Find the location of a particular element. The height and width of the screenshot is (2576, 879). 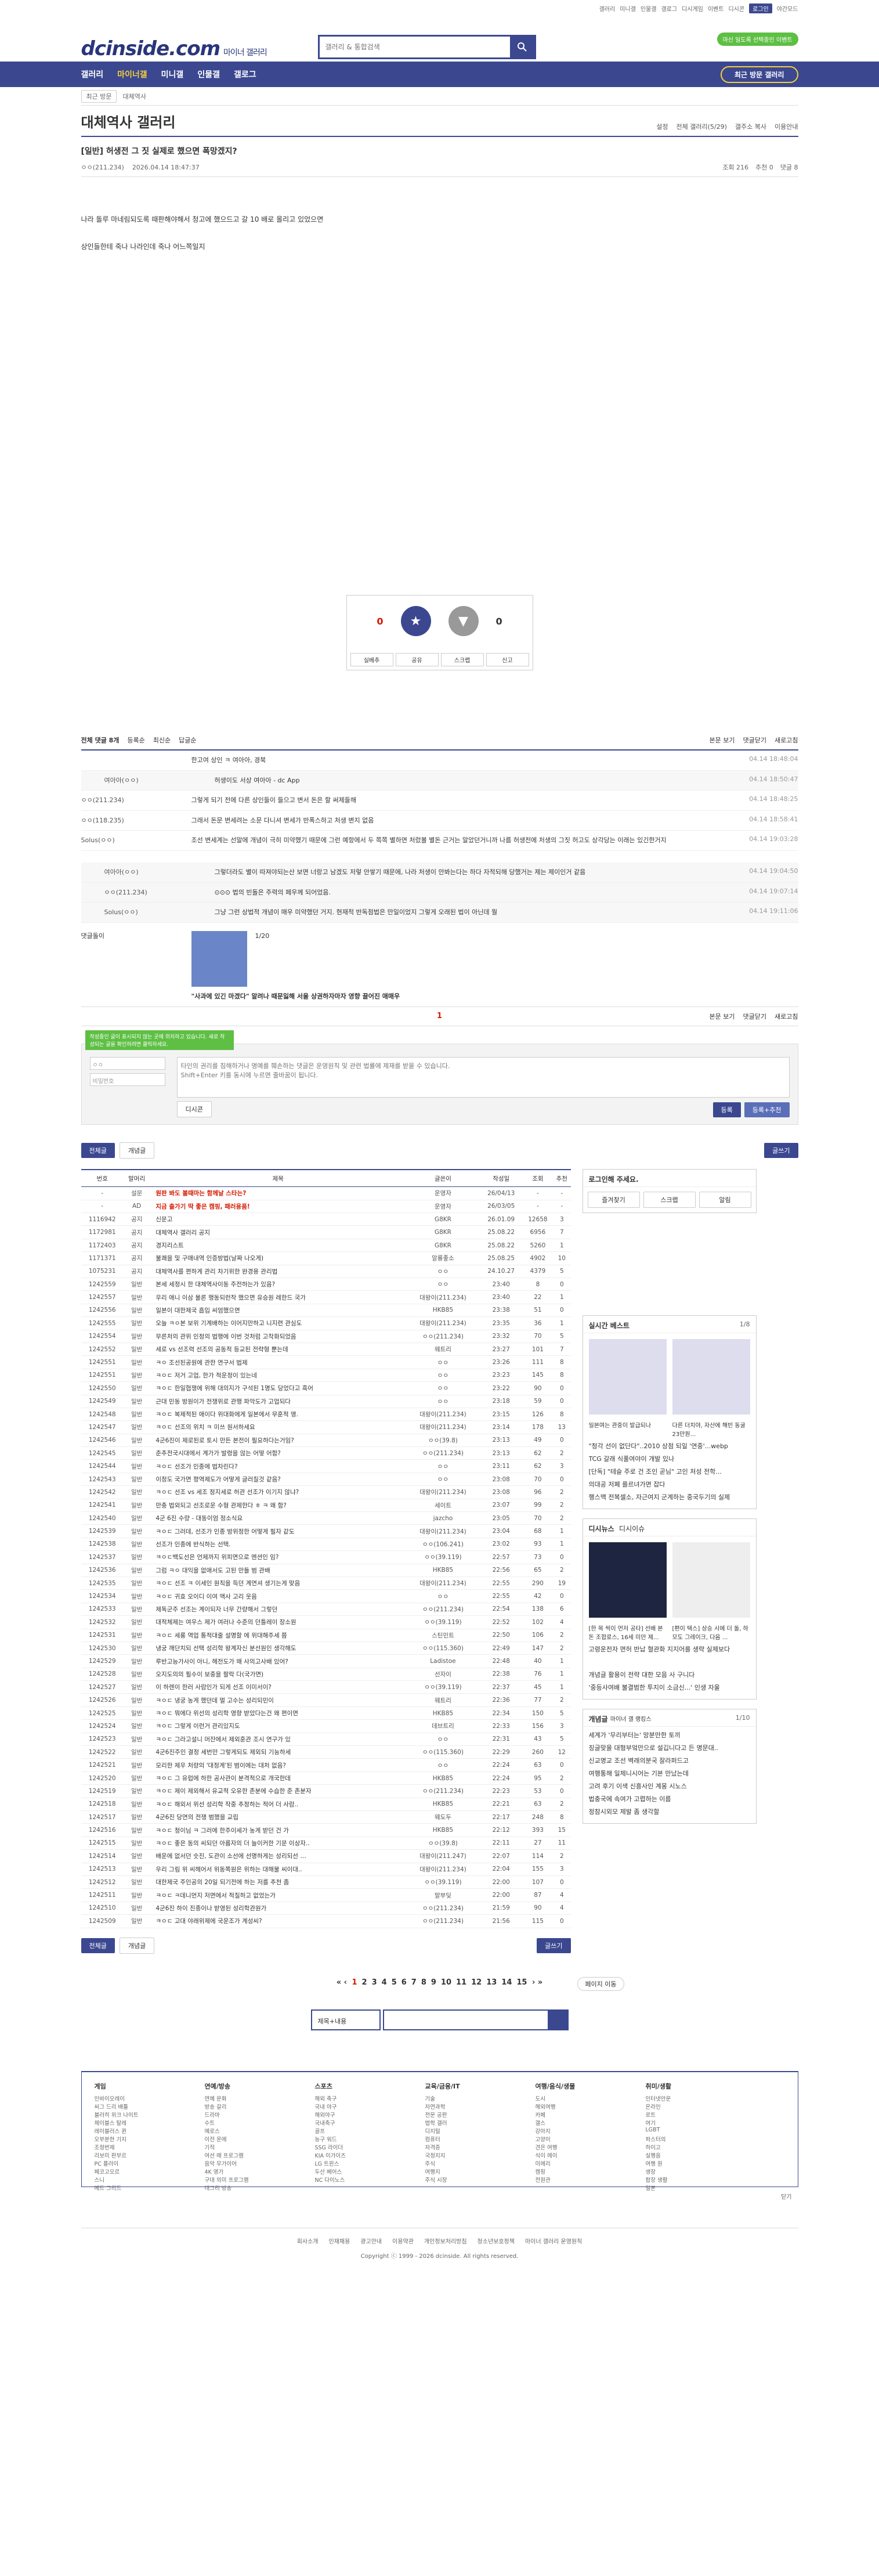

footer-link: 마이너 갤러리 운영원칙 is located at coordinates (553, 2241).